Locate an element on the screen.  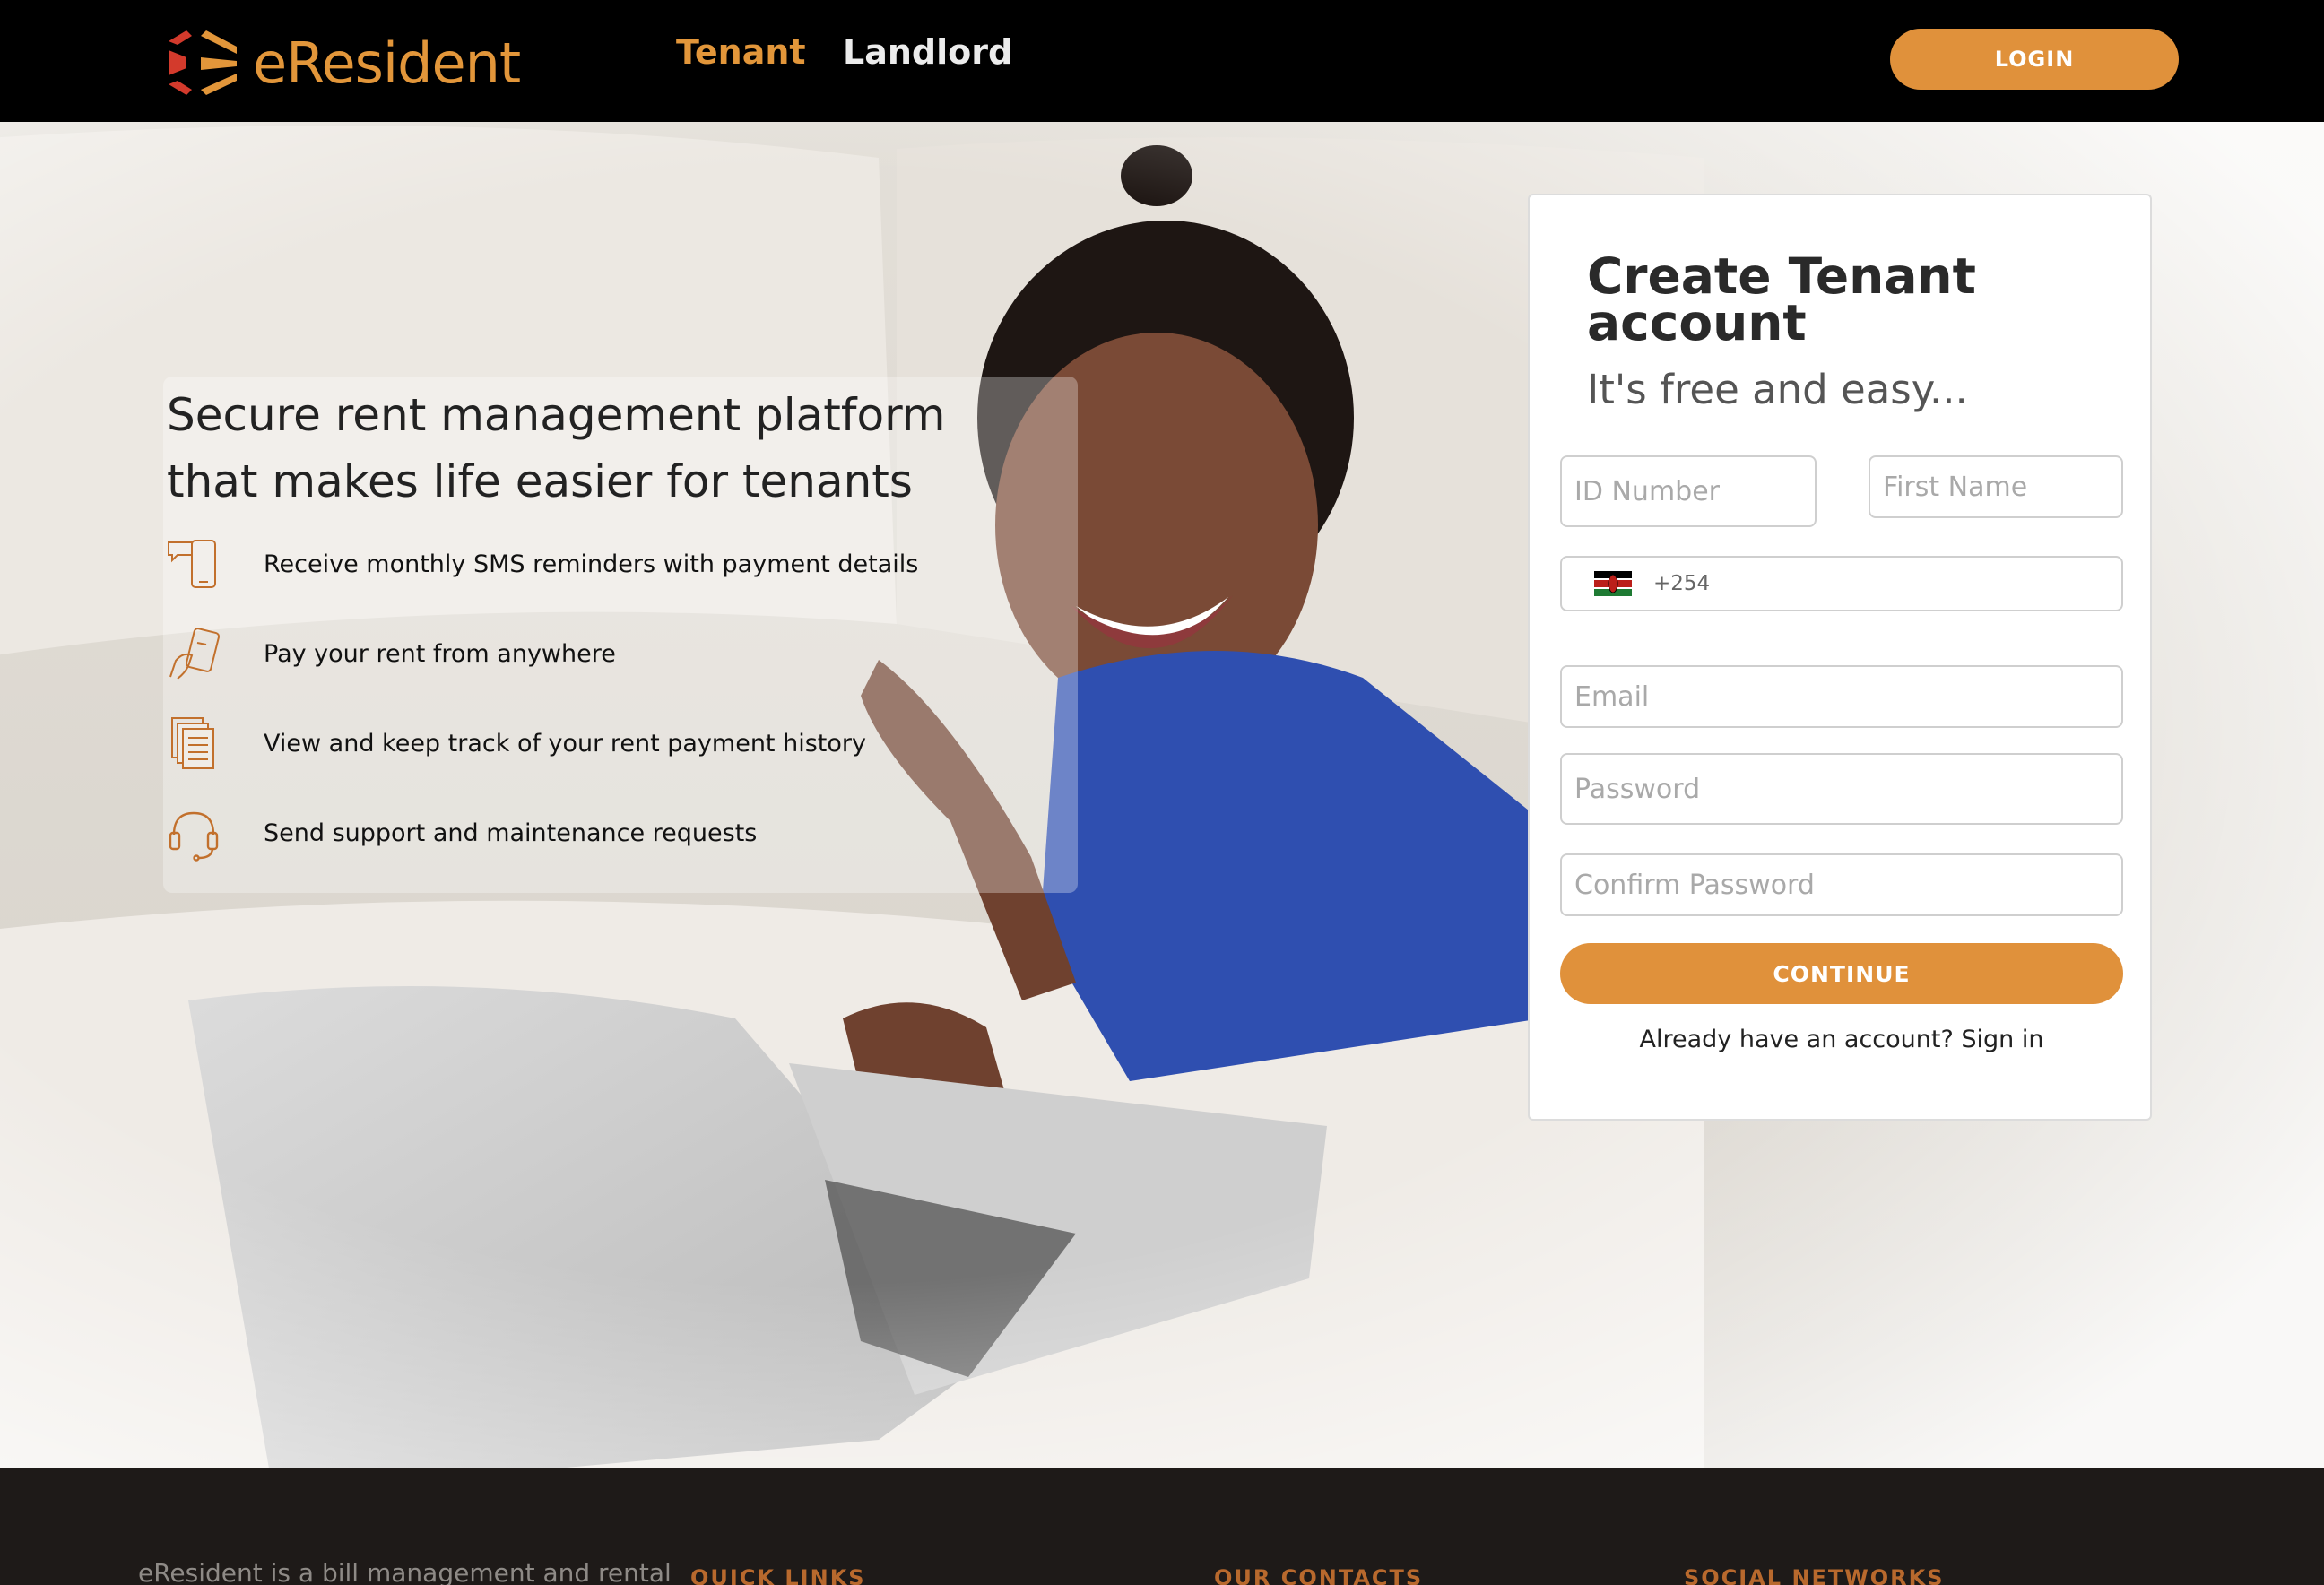
brand-name: eResident is located at coordinates (387, 63).